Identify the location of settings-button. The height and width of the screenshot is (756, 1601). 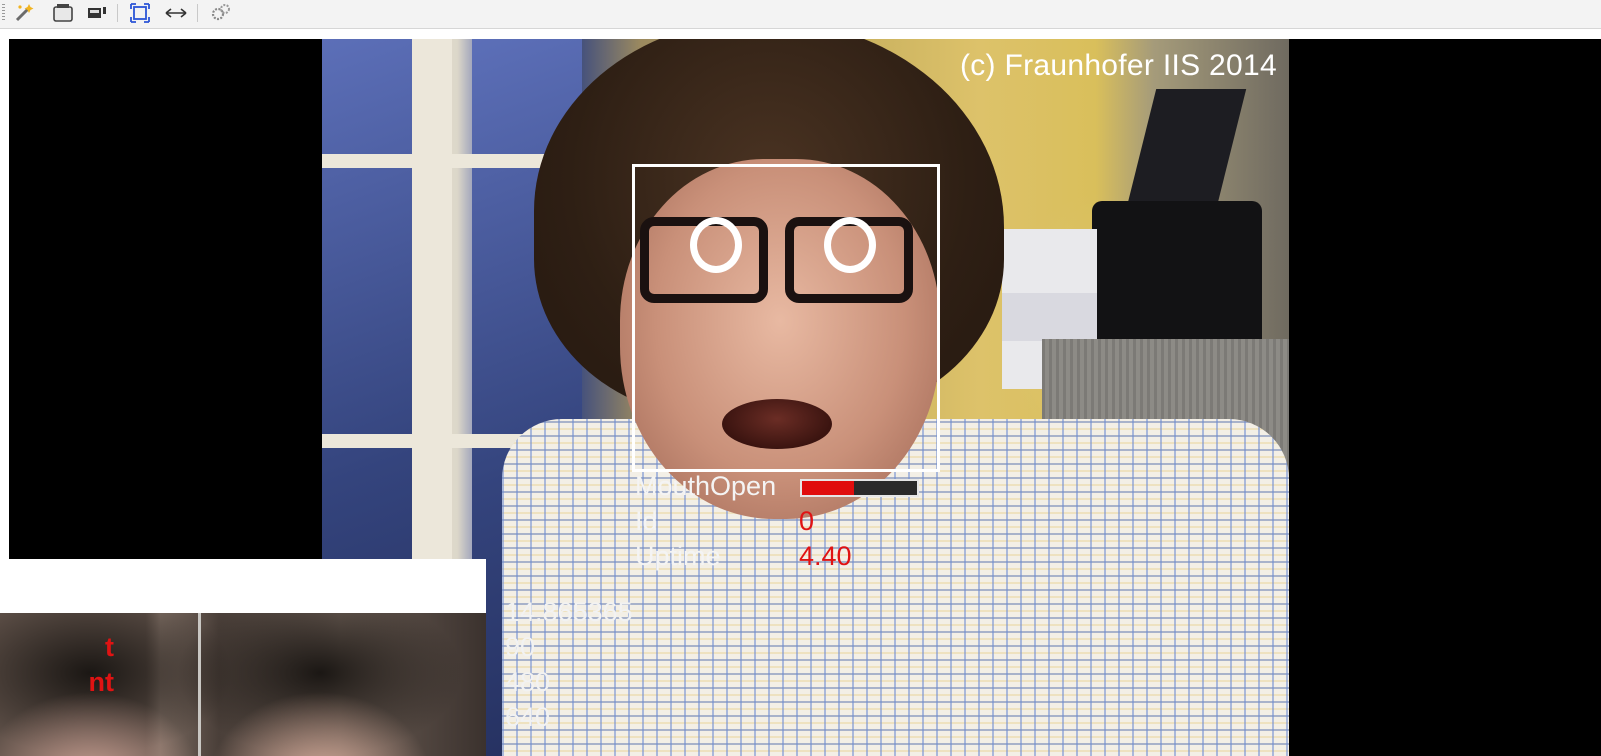
(221, 13).